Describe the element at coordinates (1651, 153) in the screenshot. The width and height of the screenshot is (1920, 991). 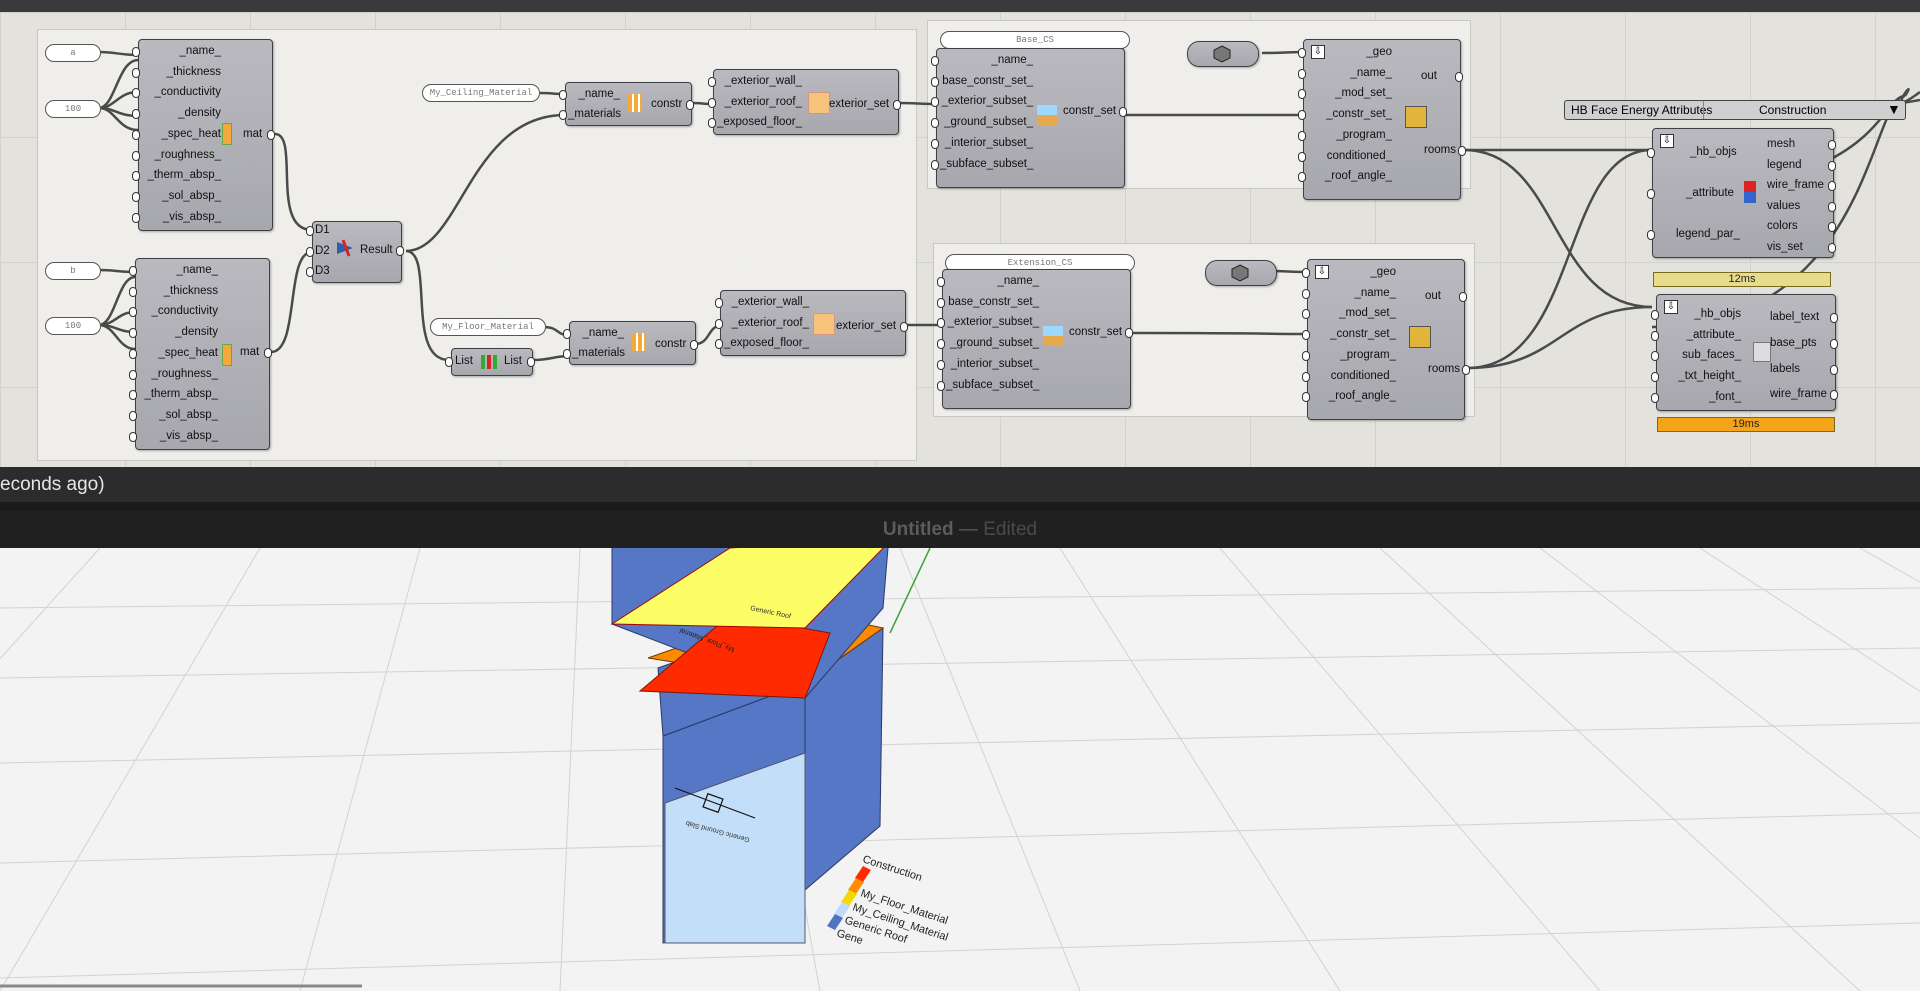
I see `color-faces-input-hb-objs-port` at that location.